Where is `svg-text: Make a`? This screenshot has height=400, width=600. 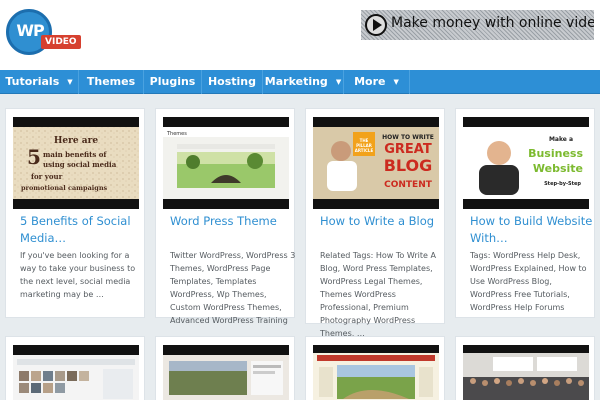
svg-text: Make a is located at coordinates (561, 139).